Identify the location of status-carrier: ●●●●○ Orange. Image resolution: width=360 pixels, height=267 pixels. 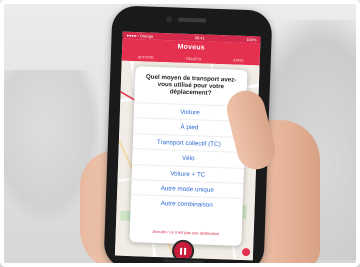
(140, 35).